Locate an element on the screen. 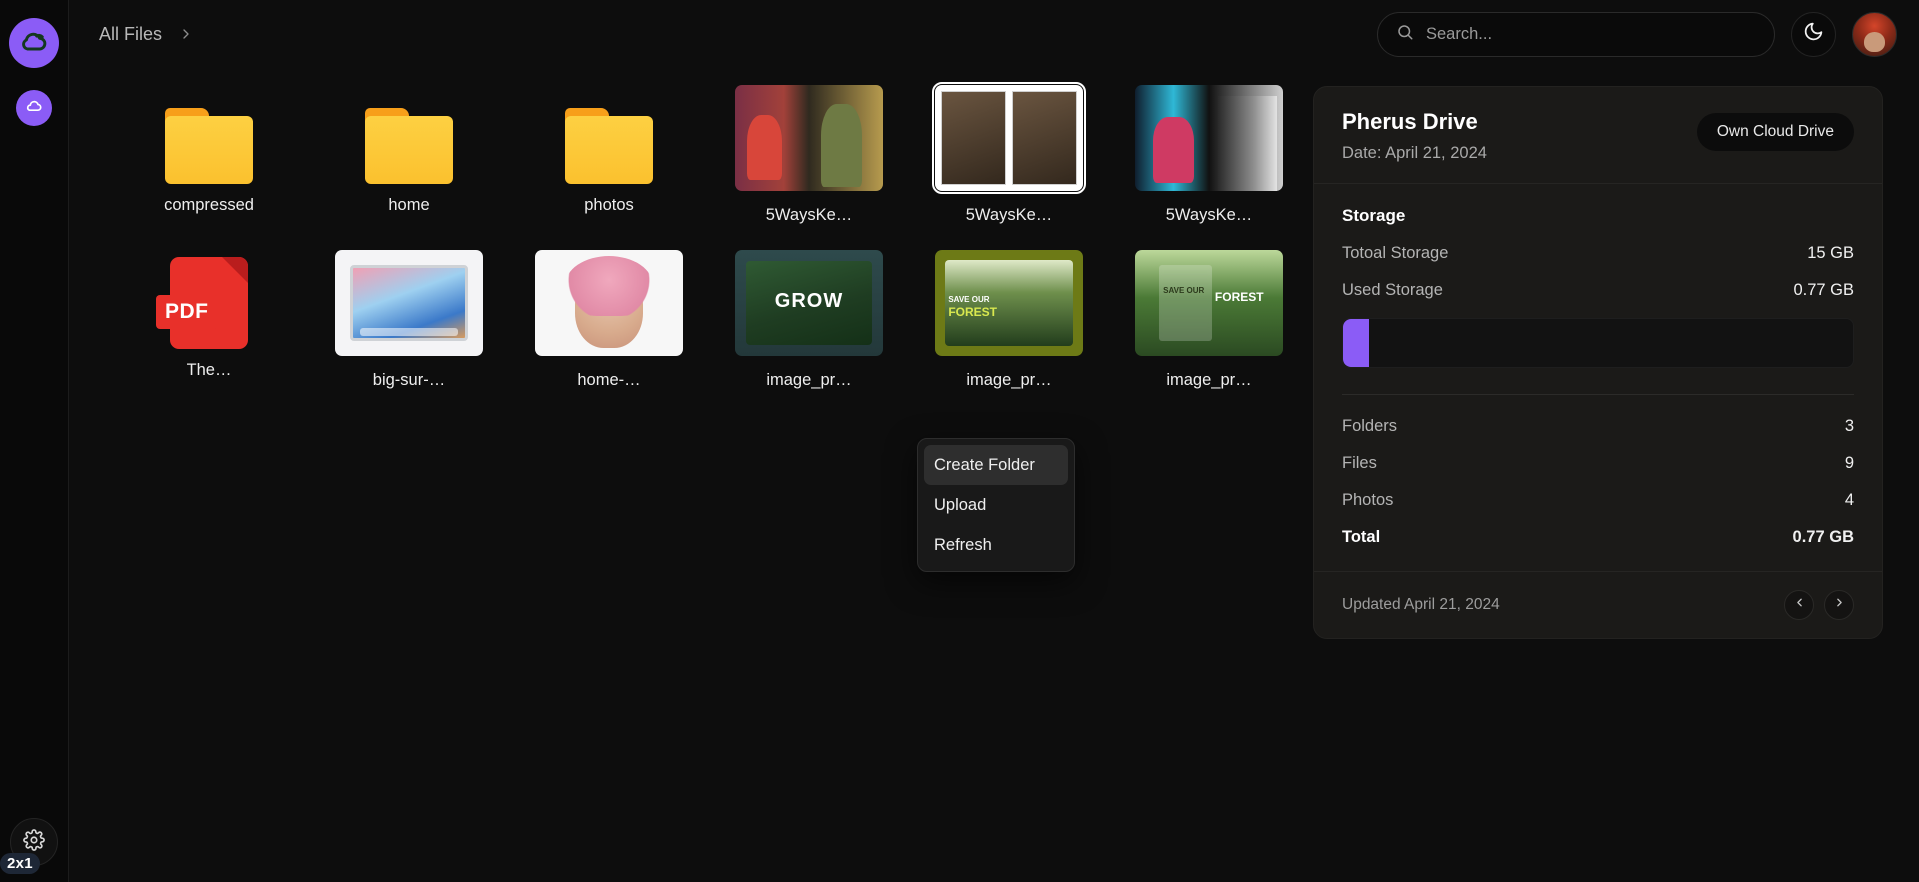 The height and width of the screenshot is (882, 1919). drive-date: Date: April 21, 2024 is located at coordinates (1414, 153).